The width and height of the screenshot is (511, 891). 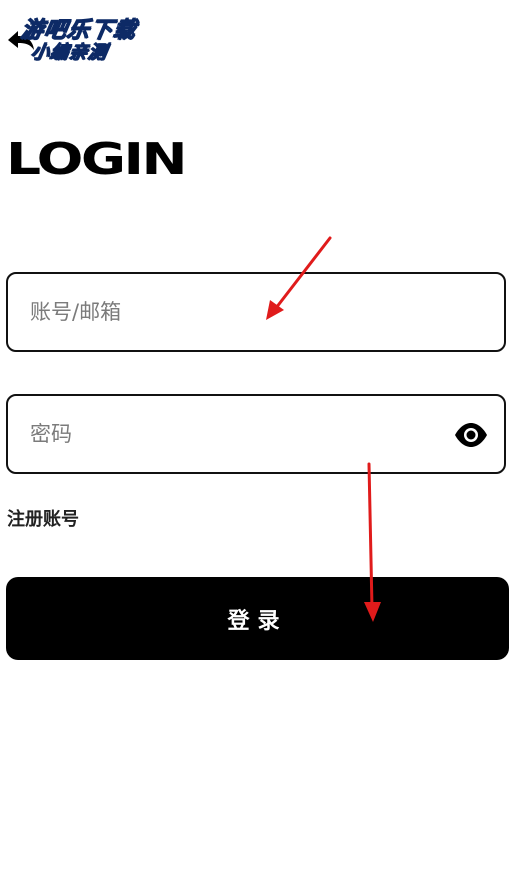 What do you see at coordinates (230, 312) in the screenshot?
I see `account-input` at bounding box center [230, 312].